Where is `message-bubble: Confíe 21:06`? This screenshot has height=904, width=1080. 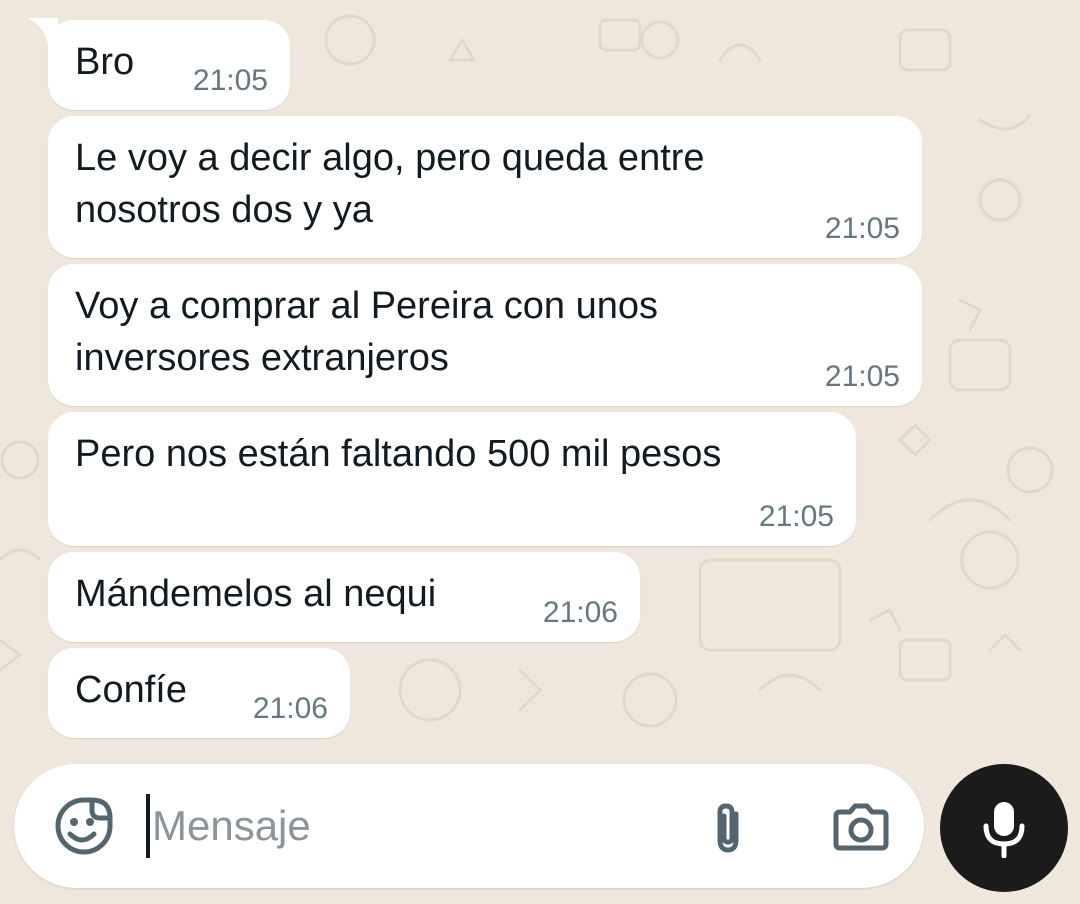 message-bubble: Confíe 21:06 is located at coordinates (199, 693).